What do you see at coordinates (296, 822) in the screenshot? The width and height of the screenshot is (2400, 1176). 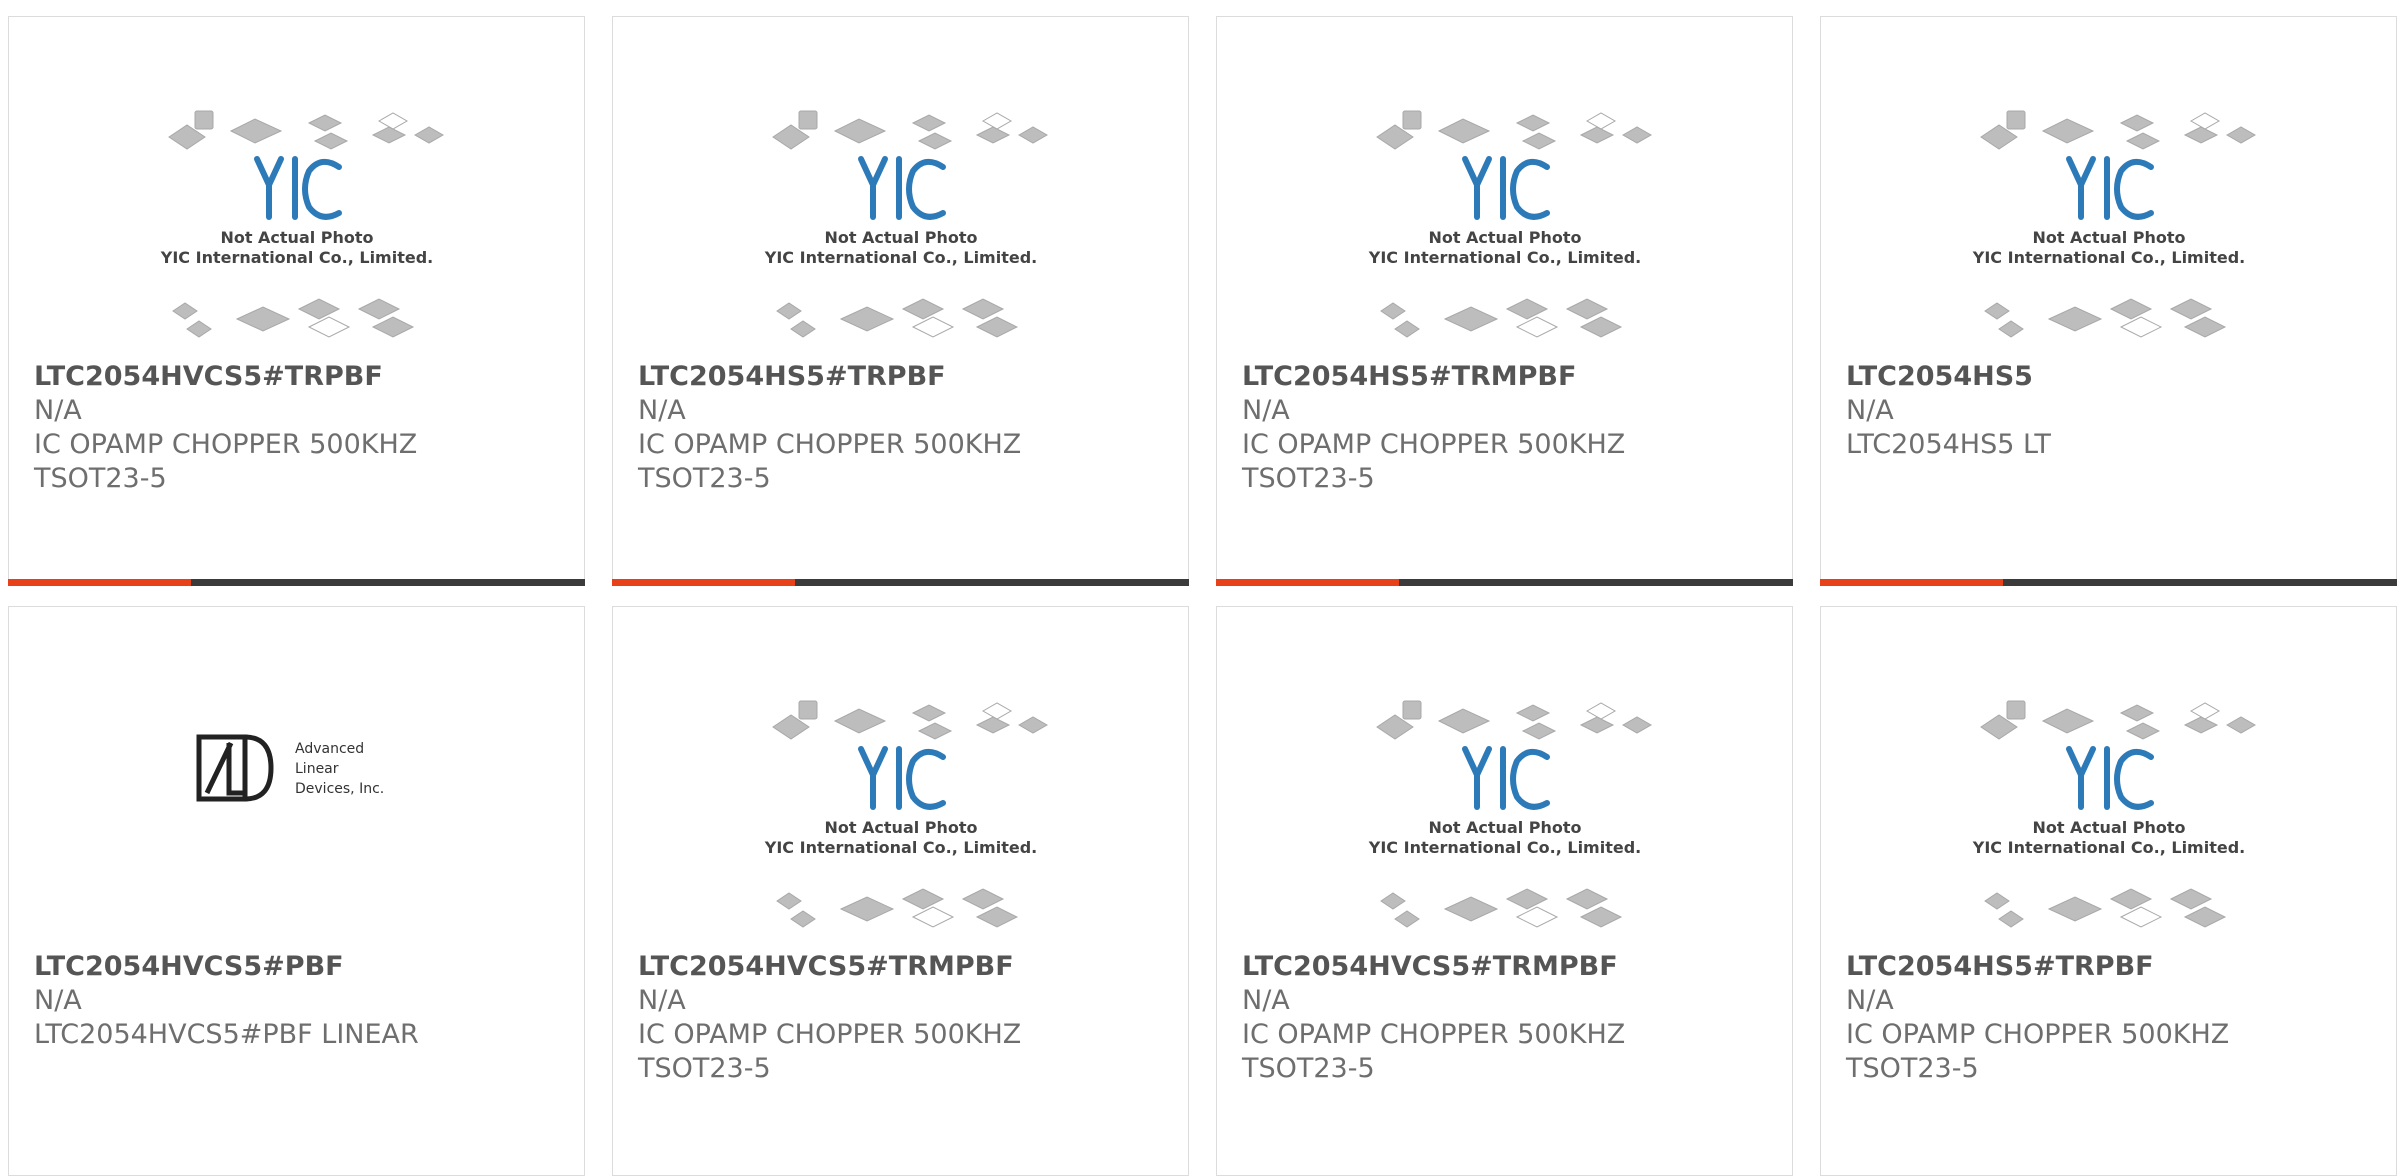 I see `product-image: Advanced Linear Devices, Inc.` at bounding box center [296, 822].